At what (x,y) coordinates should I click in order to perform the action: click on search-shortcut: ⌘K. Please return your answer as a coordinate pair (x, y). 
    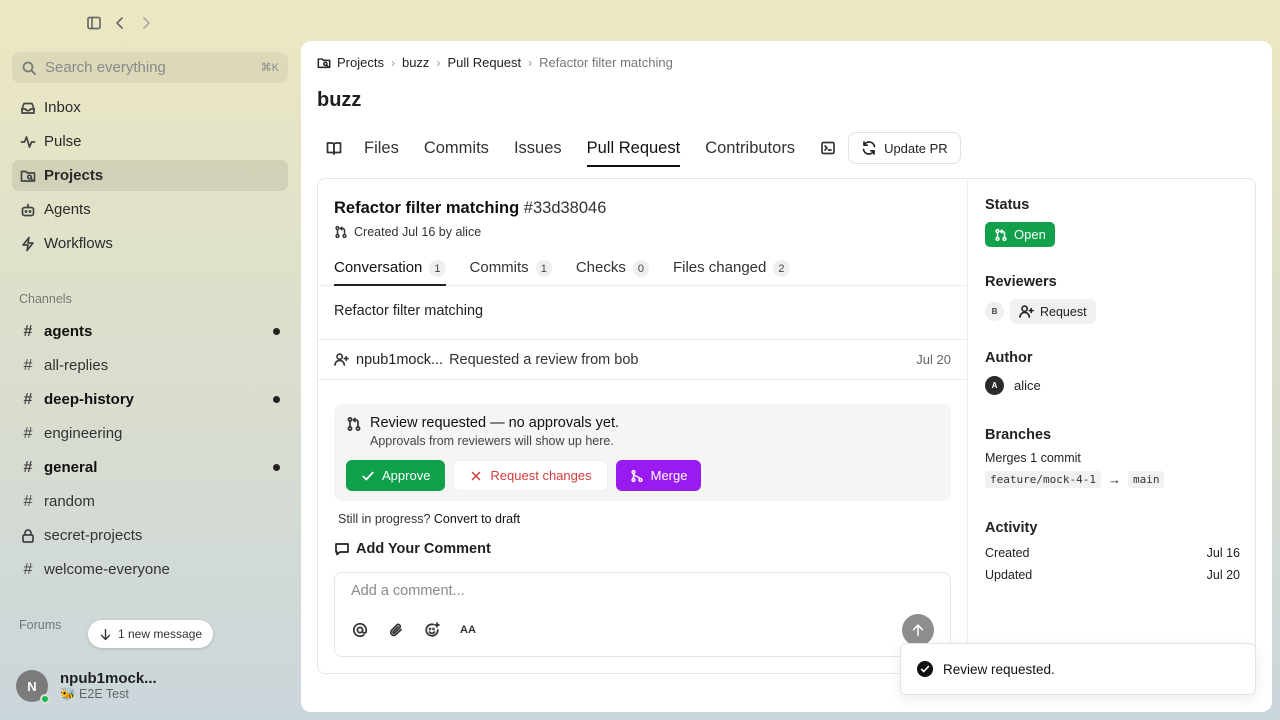
    Looking at the image, I should click on (269, 68).